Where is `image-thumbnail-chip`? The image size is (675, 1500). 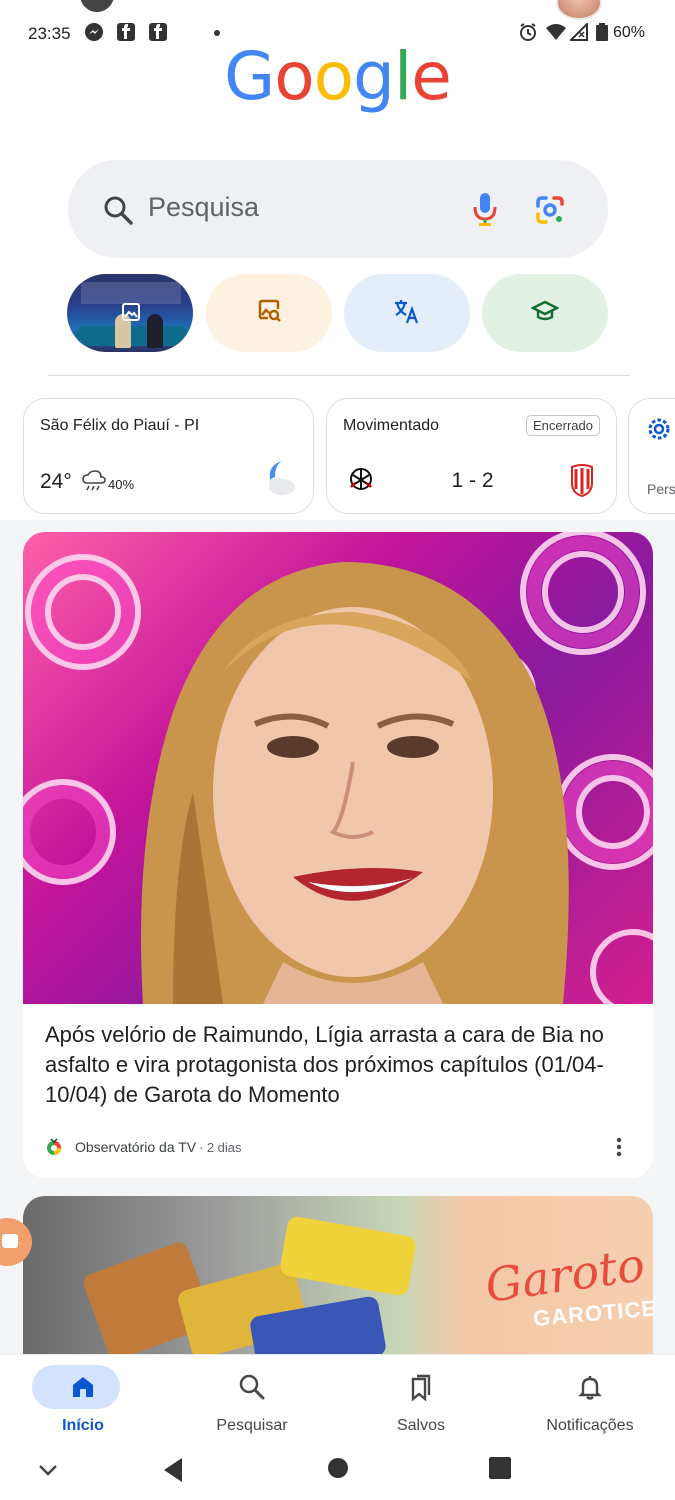
image-thumbnail-chip is located at coordinates (130, 313).